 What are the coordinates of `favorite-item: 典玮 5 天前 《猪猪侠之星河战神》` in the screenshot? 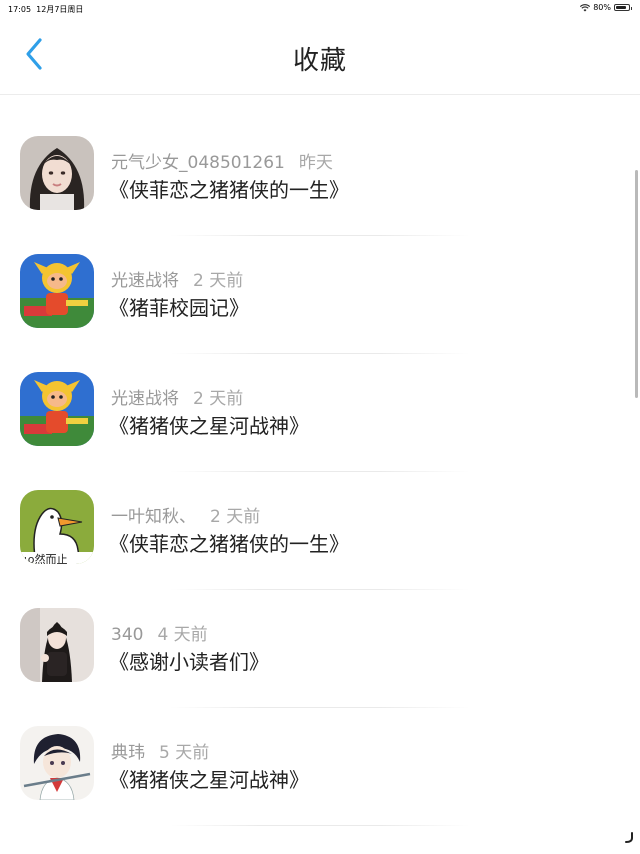 It's located at (320, 767).